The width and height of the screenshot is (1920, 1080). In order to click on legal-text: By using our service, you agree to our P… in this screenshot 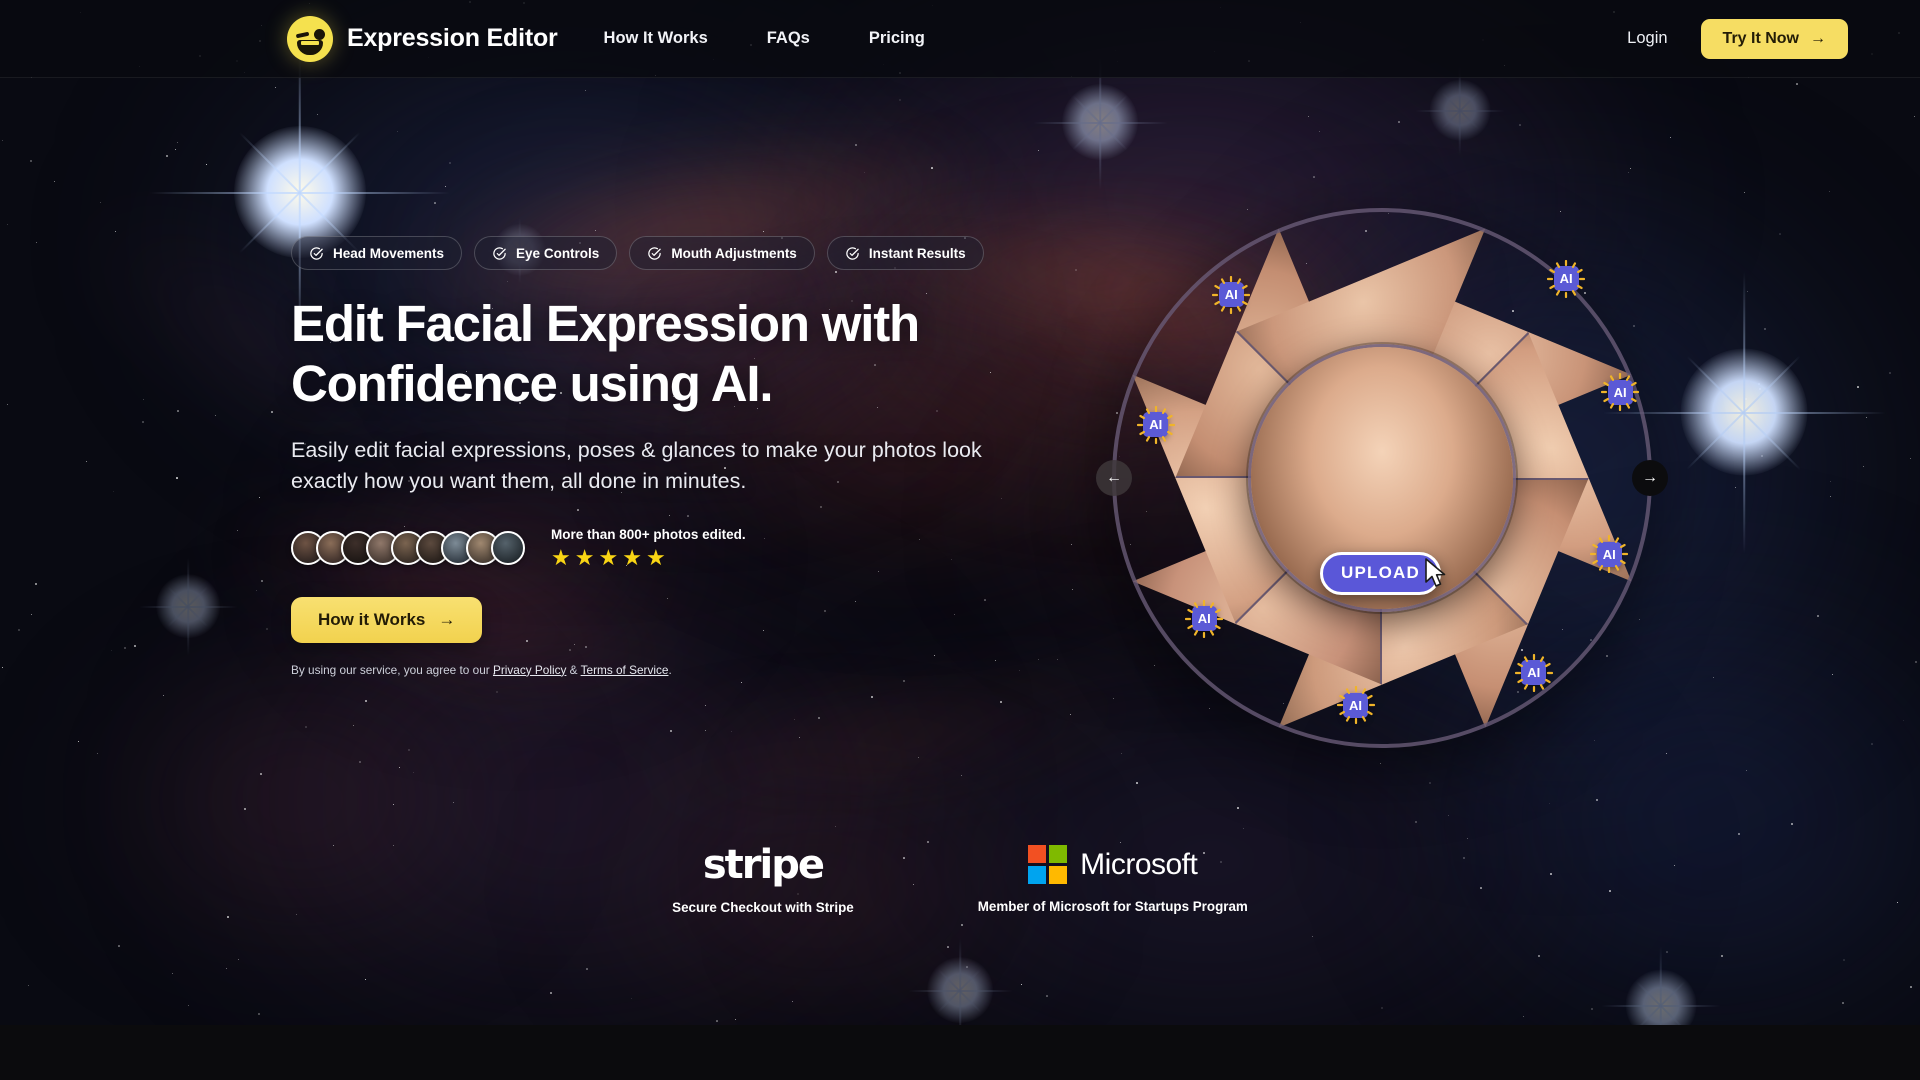, I will do `click(671, 670)`.